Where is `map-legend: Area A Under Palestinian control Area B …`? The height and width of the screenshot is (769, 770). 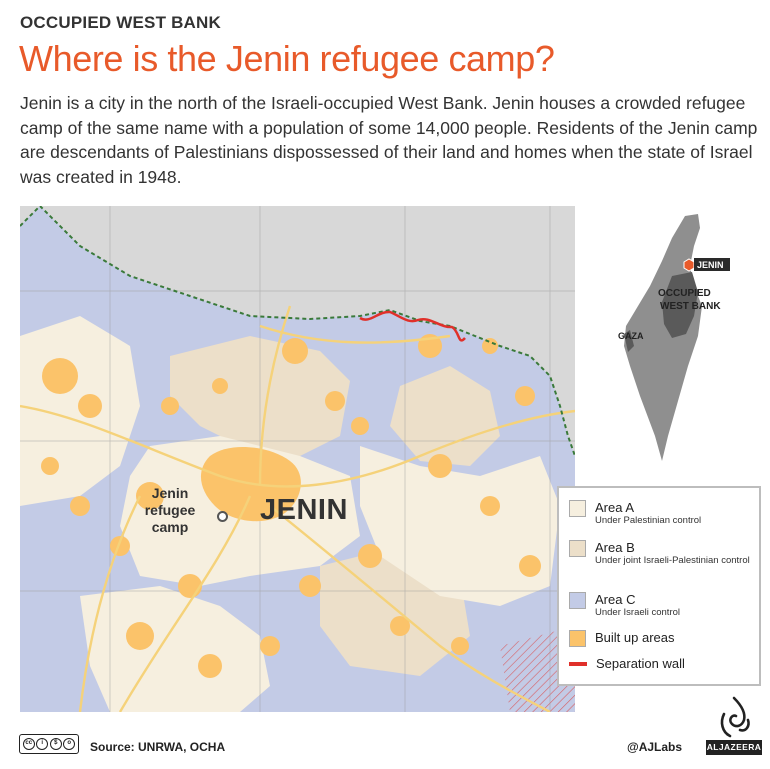
map-legend: Area A Under Palestinian control Area B … is located at coordinates (659, 586).